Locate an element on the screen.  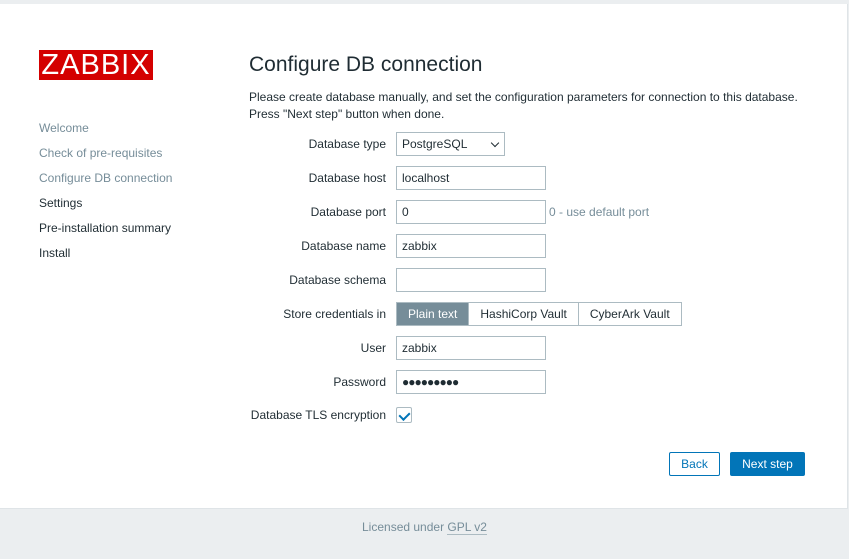
label: Database TLS encryption is located at coordinates (318, 415).